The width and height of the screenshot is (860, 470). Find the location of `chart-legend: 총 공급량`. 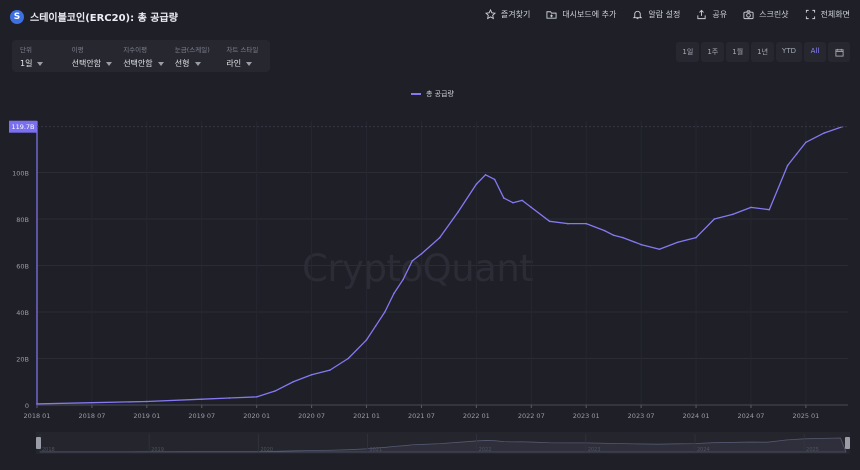

chart-legend: 총 공급량 is located at coordinates (432, 94).